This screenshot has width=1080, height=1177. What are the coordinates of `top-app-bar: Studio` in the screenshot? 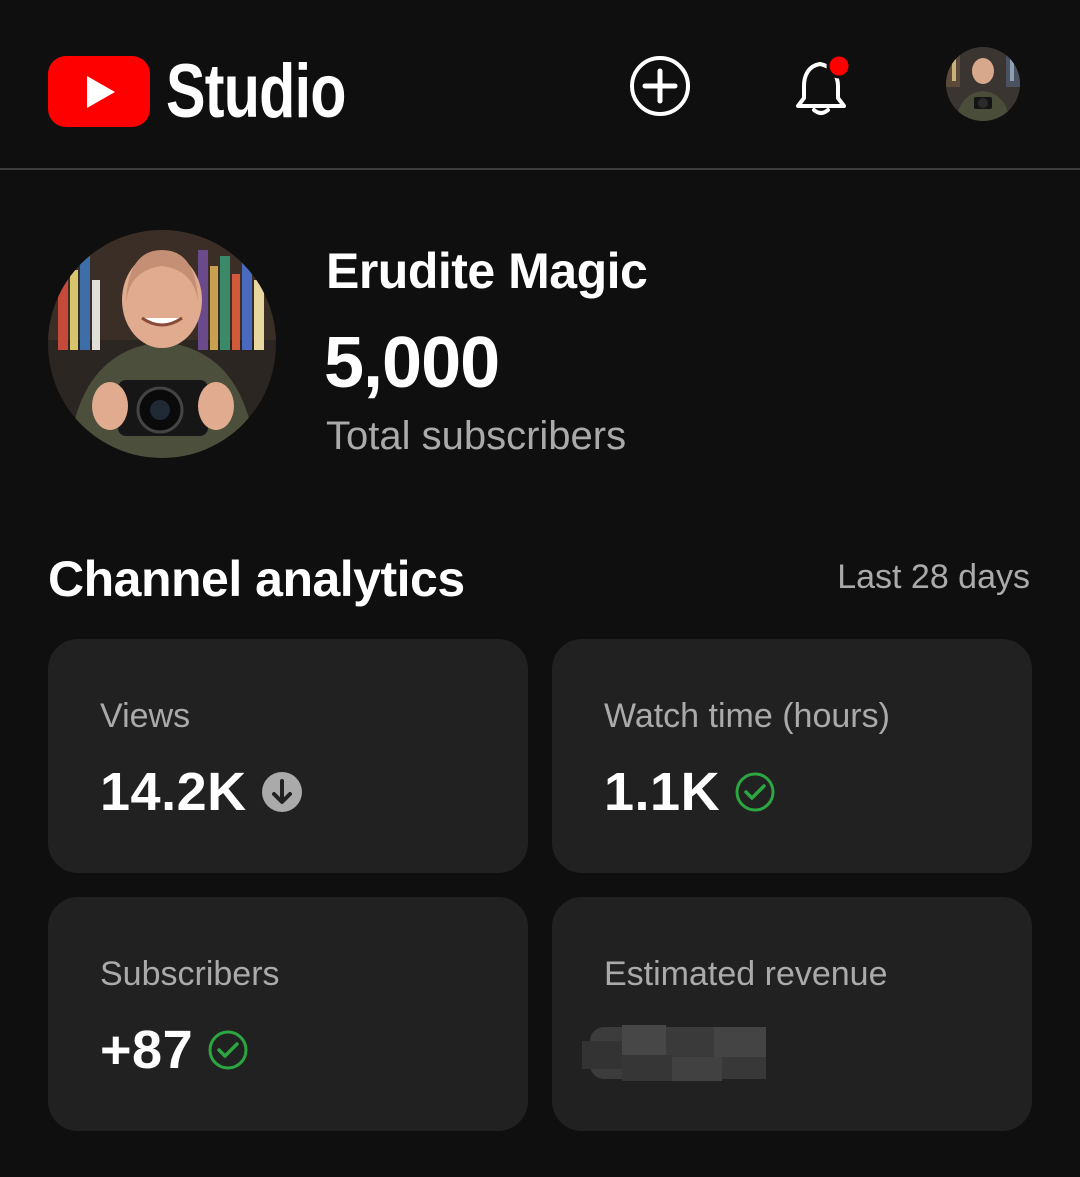 It's located at (540, 85).